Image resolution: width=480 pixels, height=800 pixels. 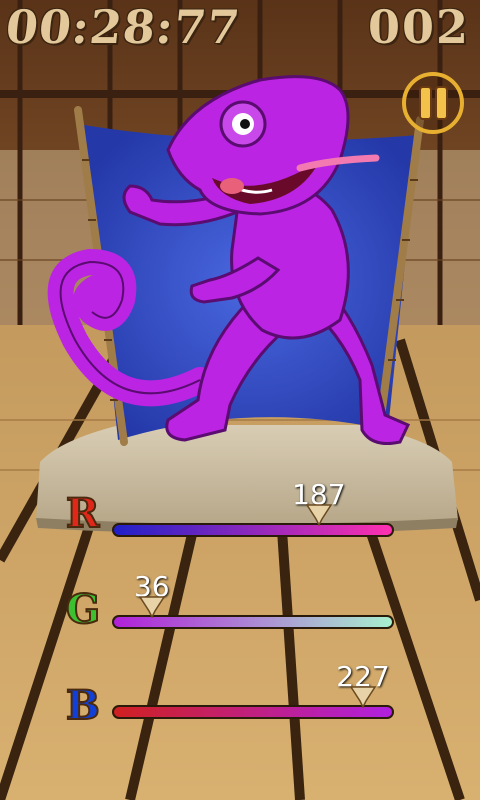 What do you see at coordinates (441, 103) in the screenshot?
I see `pause-icon-bar` at bounding box center [441, 103].